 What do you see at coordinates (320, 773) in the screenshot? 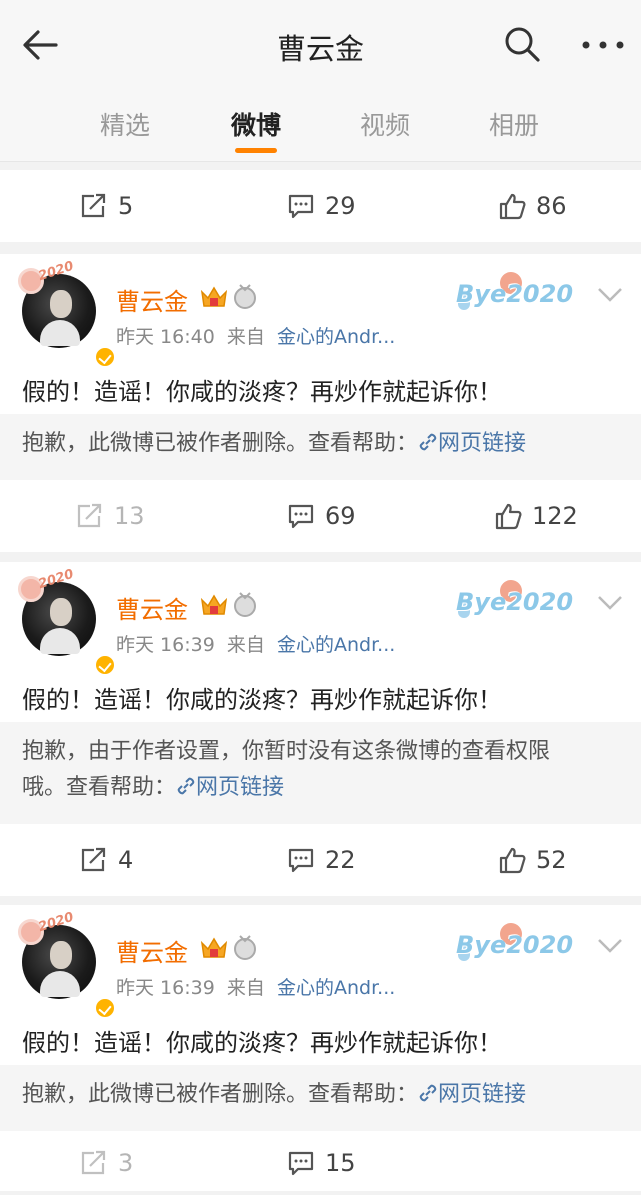
I see `restricted-notice: 抱歉，由于作者设置，你暂时没有这条微博的查看权限 哦。查看帮助： 网页链接` at bounding box center [320, 773].